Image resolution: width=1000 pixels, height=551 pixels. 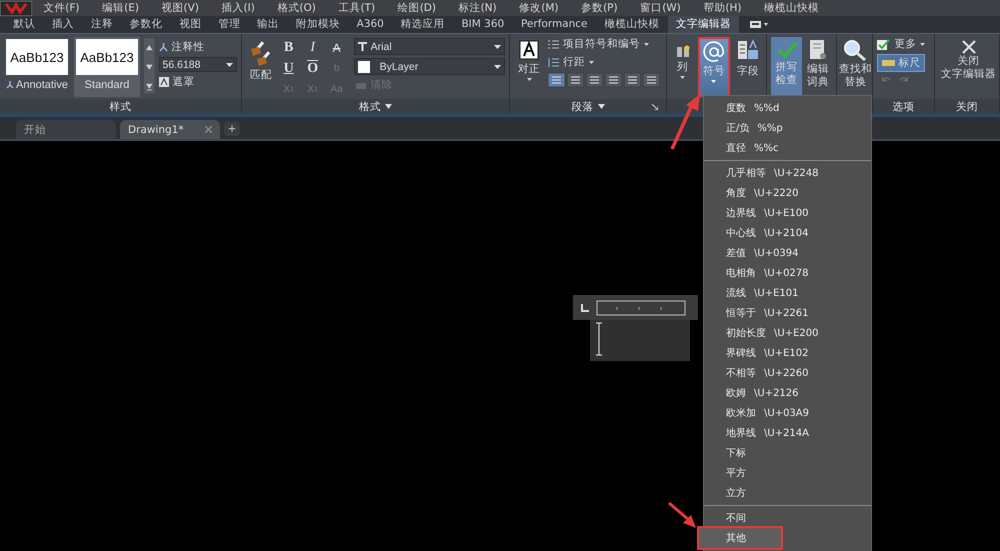 I want to click on menu-item: 界碑线 \U+E102, so click(x=787, y=353).